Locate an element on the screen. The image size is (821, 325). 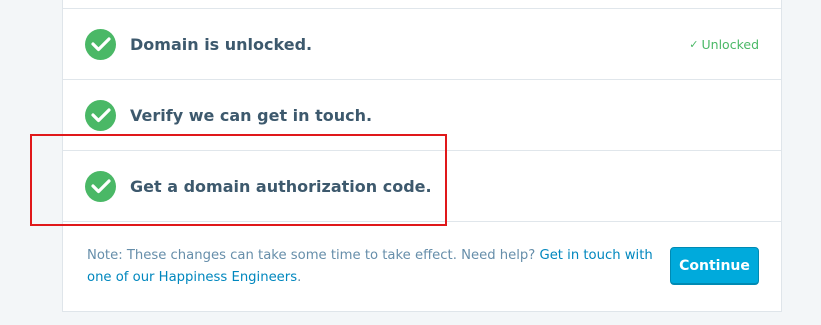
status-unlocked: ✓ Unlocked is located at coordinates (724, 44).